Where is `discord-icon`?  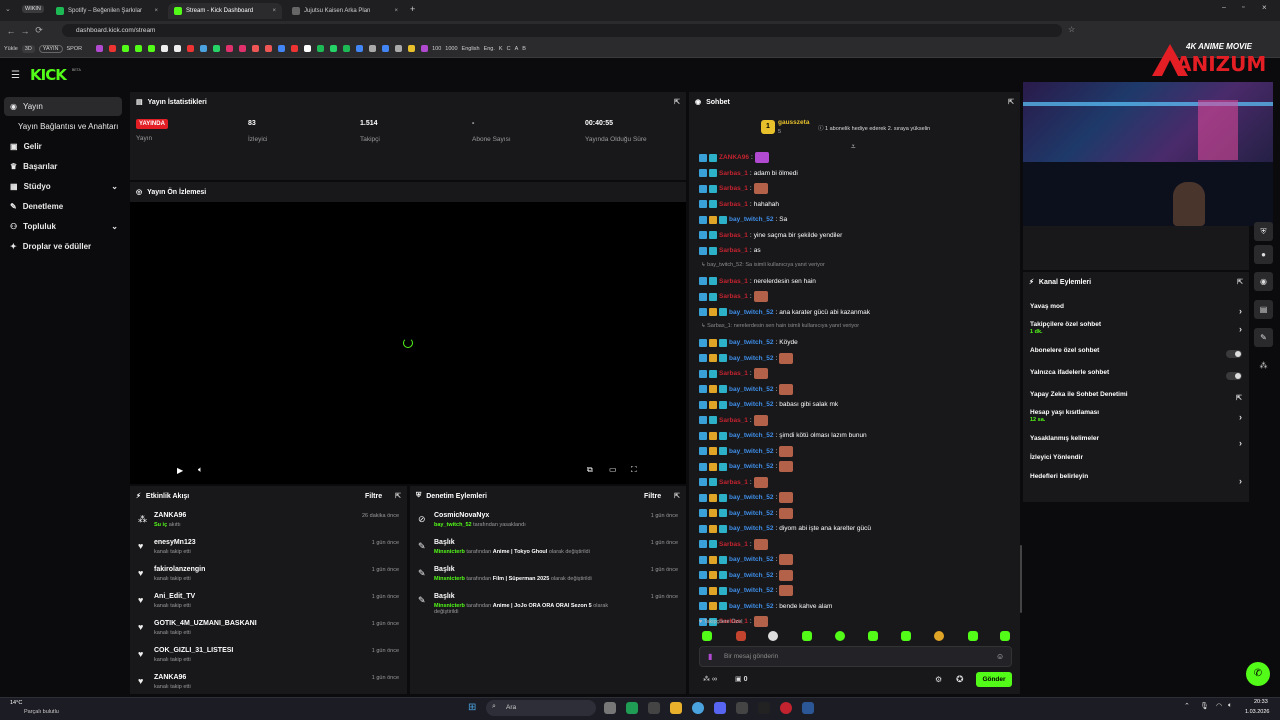 discord-icon is located at coordinates (720, 708).